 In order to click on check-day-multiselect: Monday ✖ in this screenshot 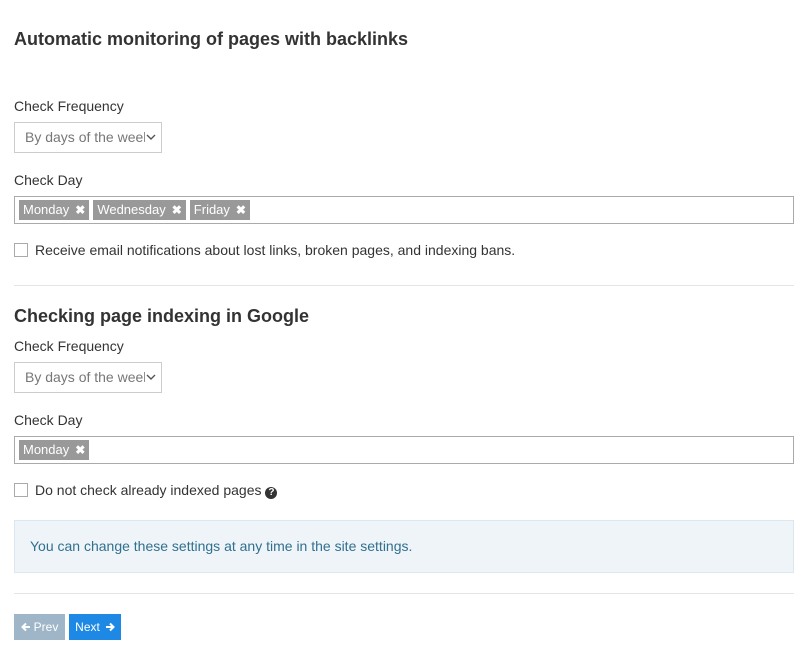, I will do `click(404, 450)`.